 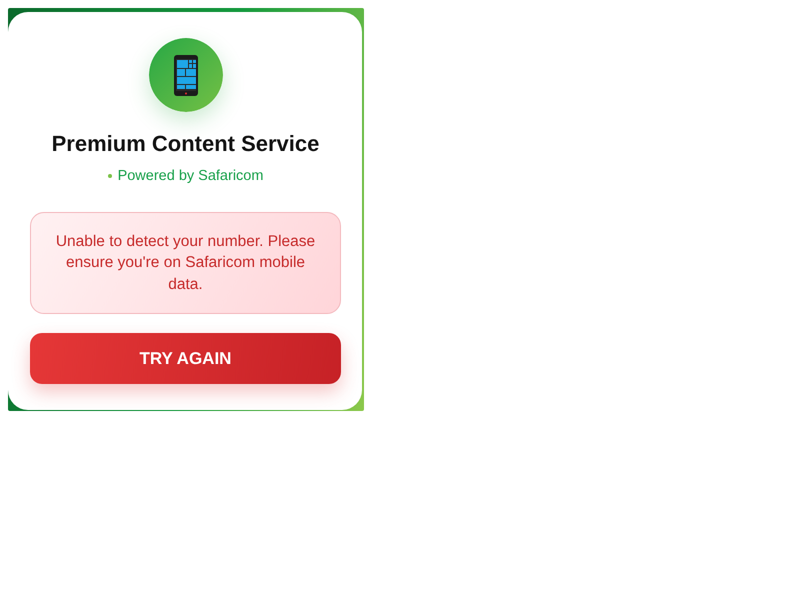 I want to click on dot-icon, so click(x=110, y=176).